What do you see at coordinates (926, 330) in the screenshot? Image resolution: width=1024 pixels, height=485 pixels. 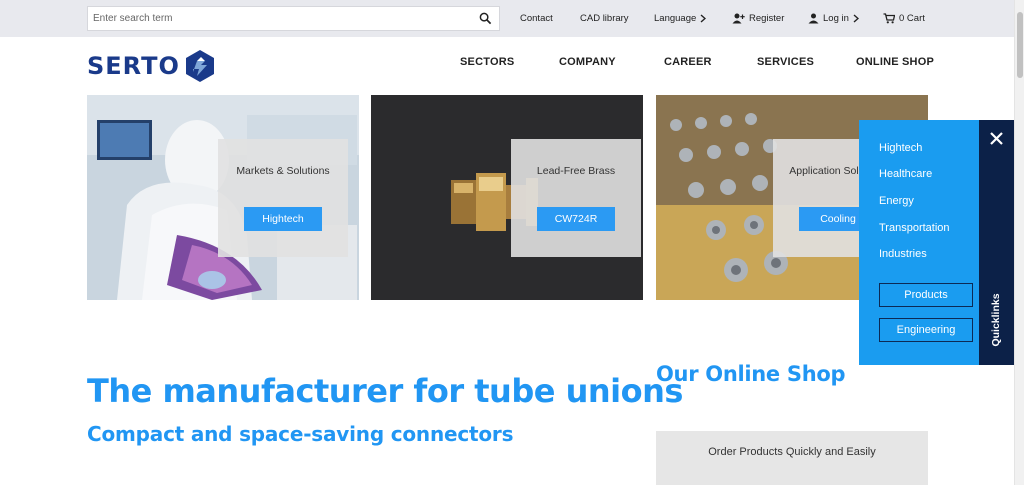 I see `engineering-button: Engineering` at bounding box center [926, 330].